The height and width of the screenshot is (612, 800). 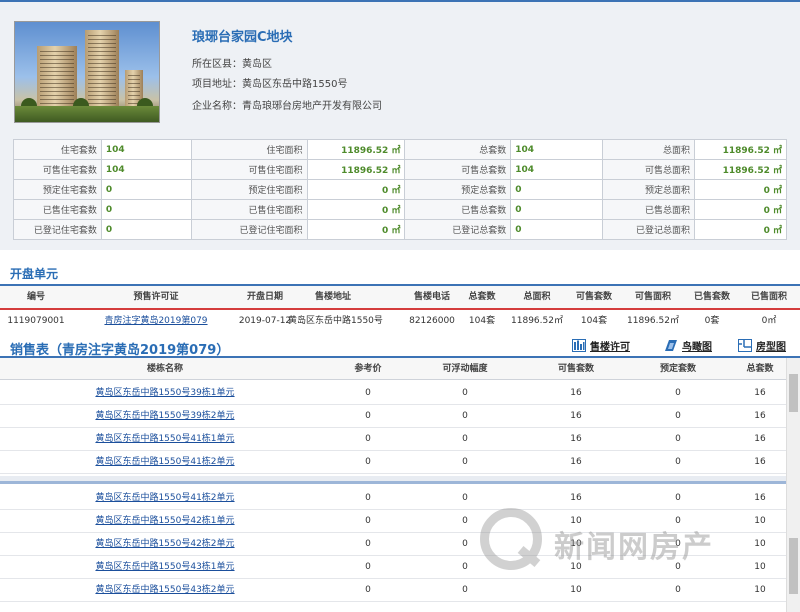 What do you see at coordinates (332, 297) in the screenshot?
I see `opening-header-cell: 售楼地址` at bounding box center [332, 297].